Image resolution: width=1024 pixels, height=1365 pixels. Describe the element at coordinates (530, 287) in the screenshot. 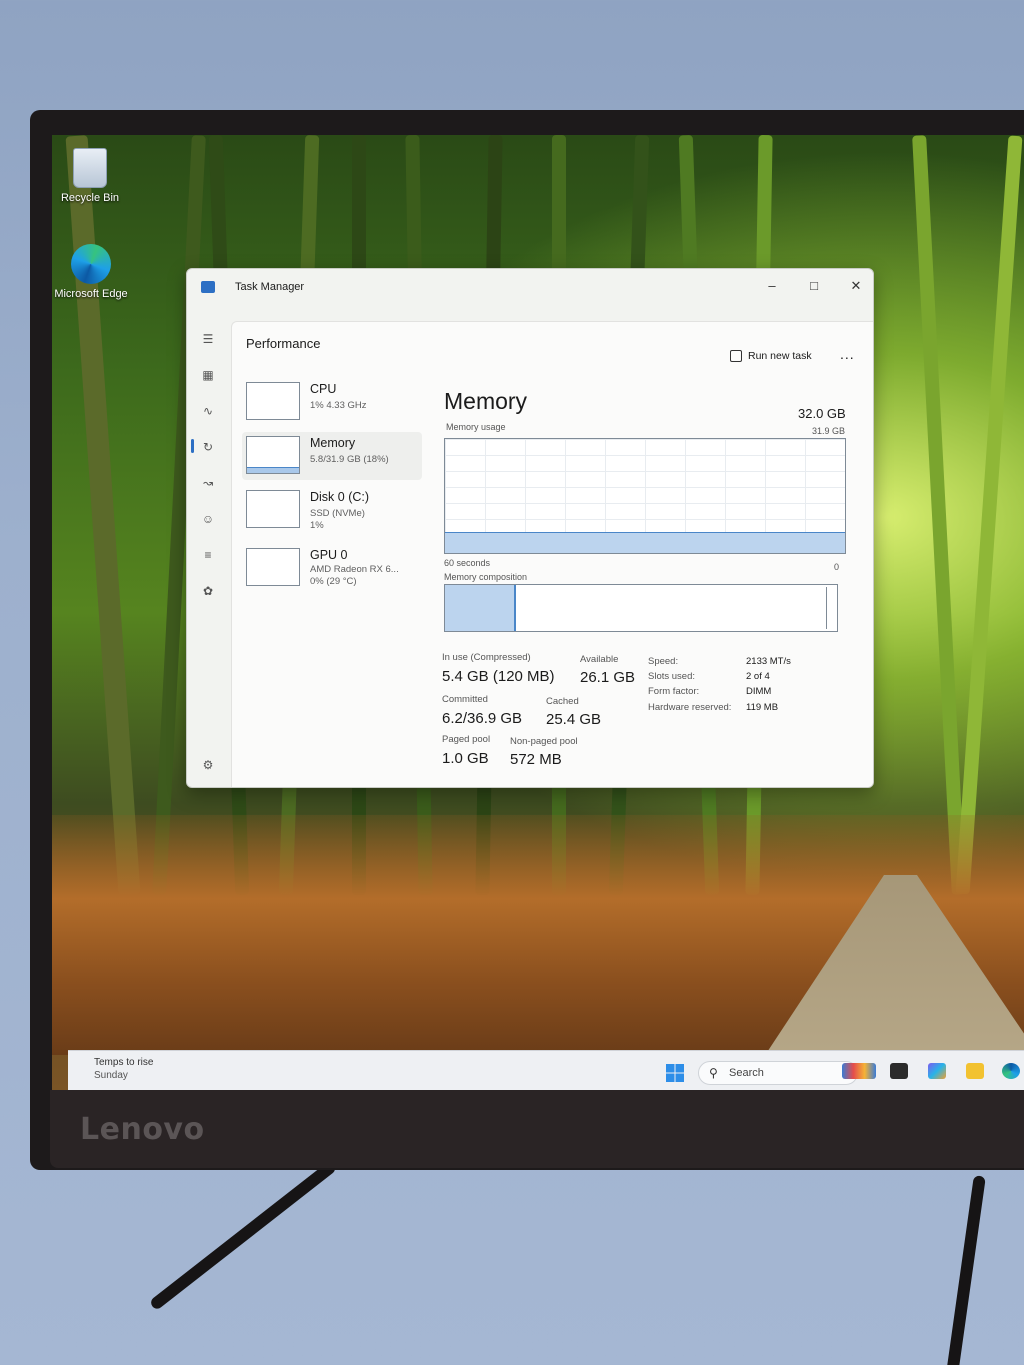

I see `title-bar: Task Manager – □ ✕` at that location.